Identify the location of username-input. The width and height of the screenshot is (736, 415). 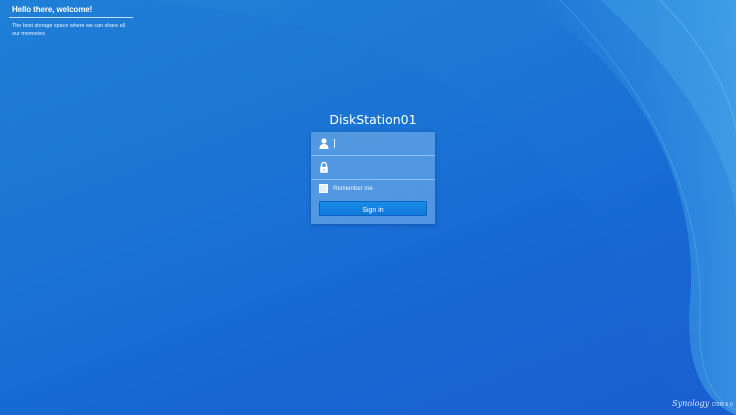
(381, 143).